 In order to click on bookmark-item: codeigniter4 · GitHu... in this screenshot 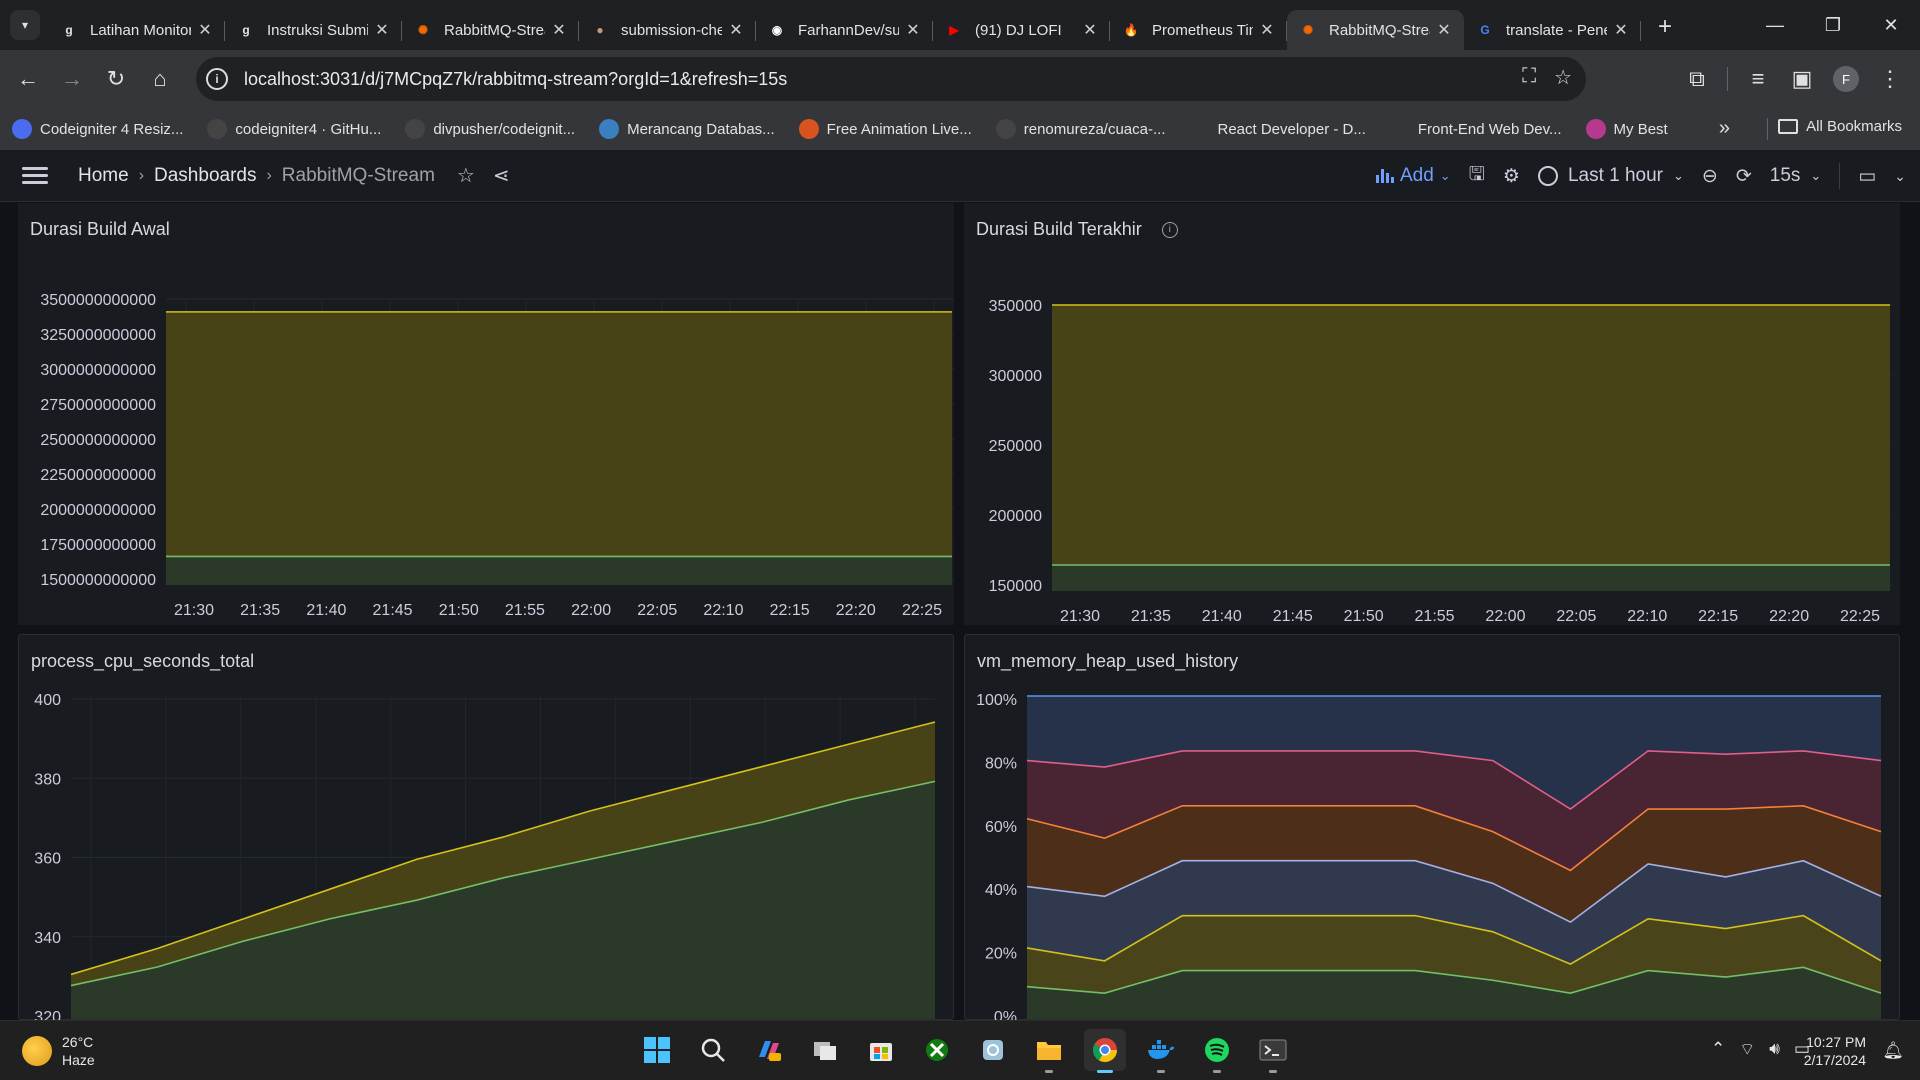, I will do `click(294, 129)`.